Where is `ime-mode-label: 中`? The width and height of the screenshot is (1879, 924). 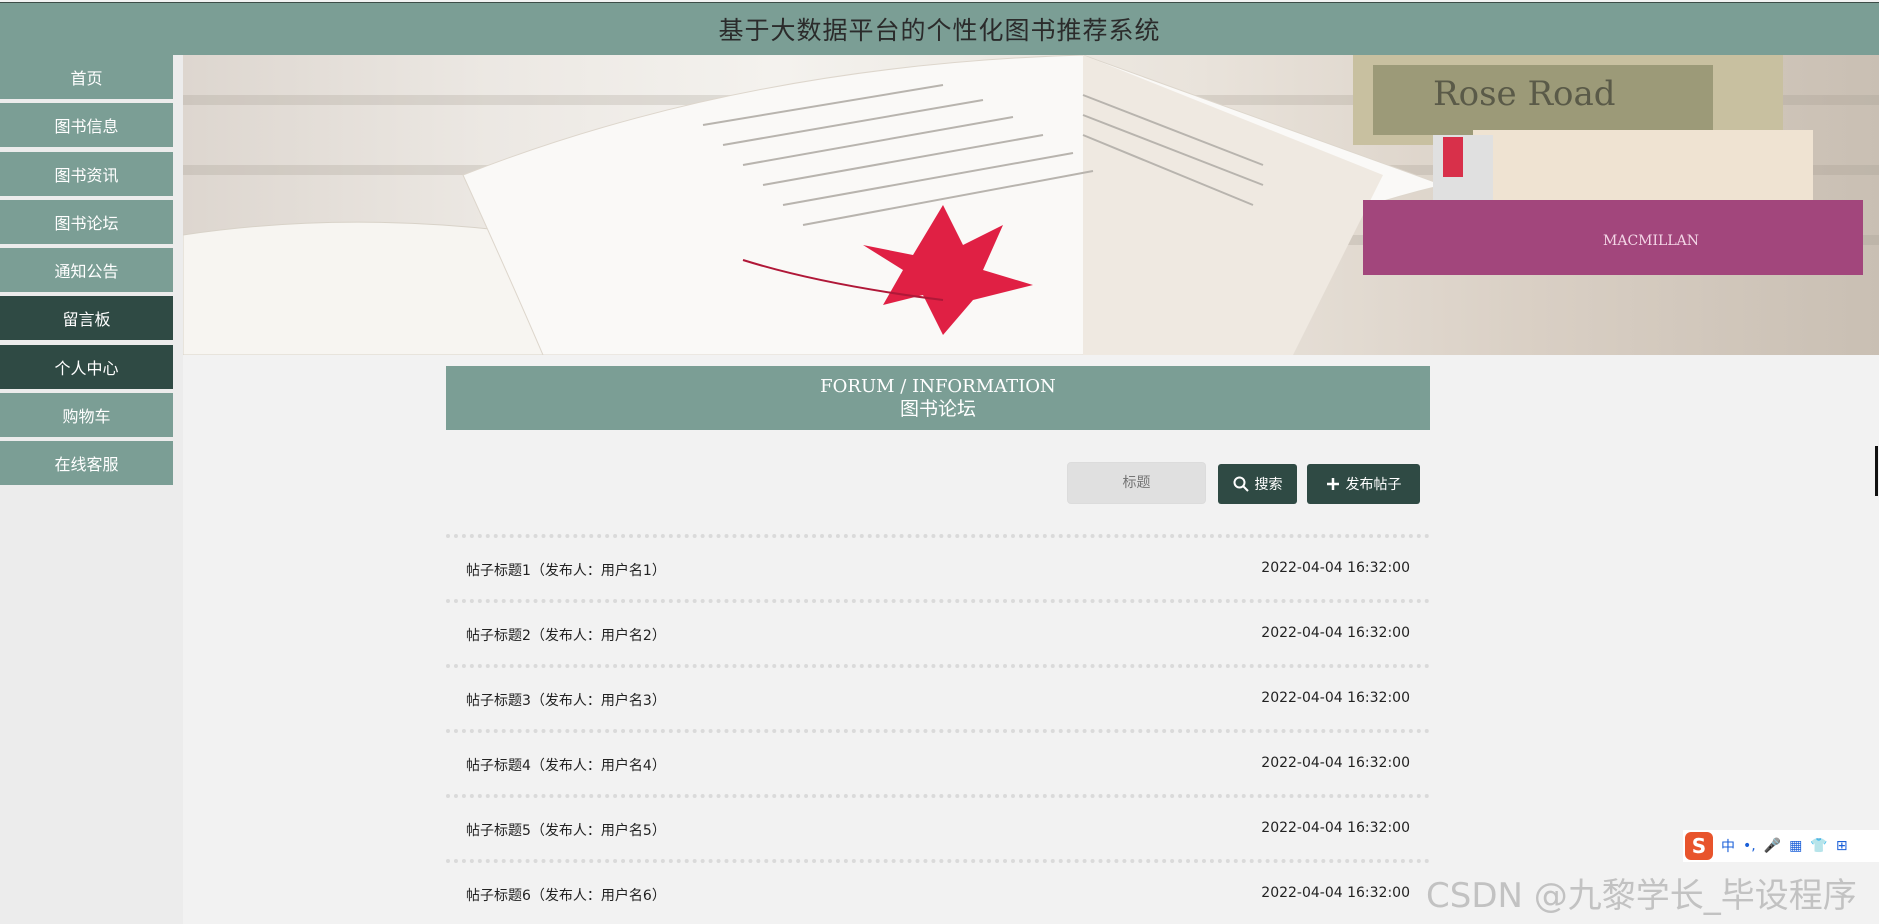
ime-mode-label: 中 is located at coordinates (1728, 846).